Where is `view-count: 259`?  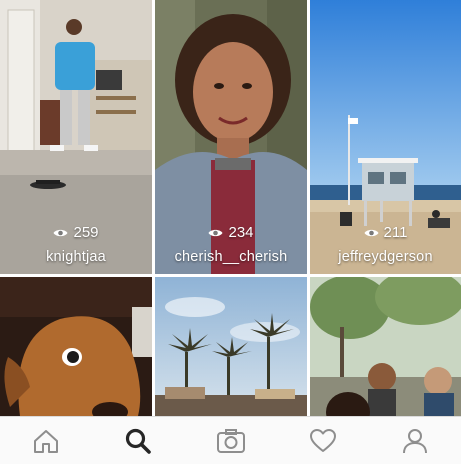
view-count: 259 is located at coordinates (76, 233).